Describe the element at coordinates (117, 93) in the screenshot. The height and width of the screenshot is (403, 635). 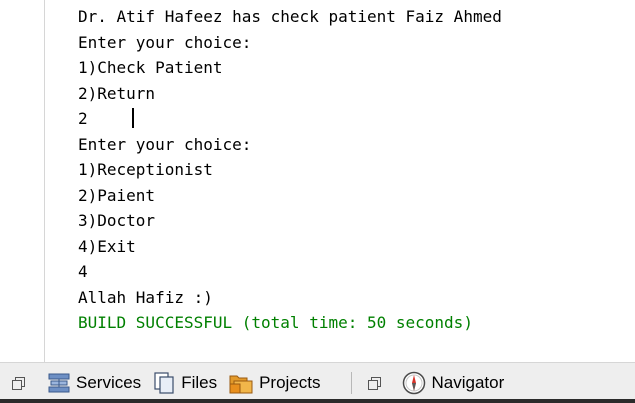
I see `console-line: 2)Return` at that location.